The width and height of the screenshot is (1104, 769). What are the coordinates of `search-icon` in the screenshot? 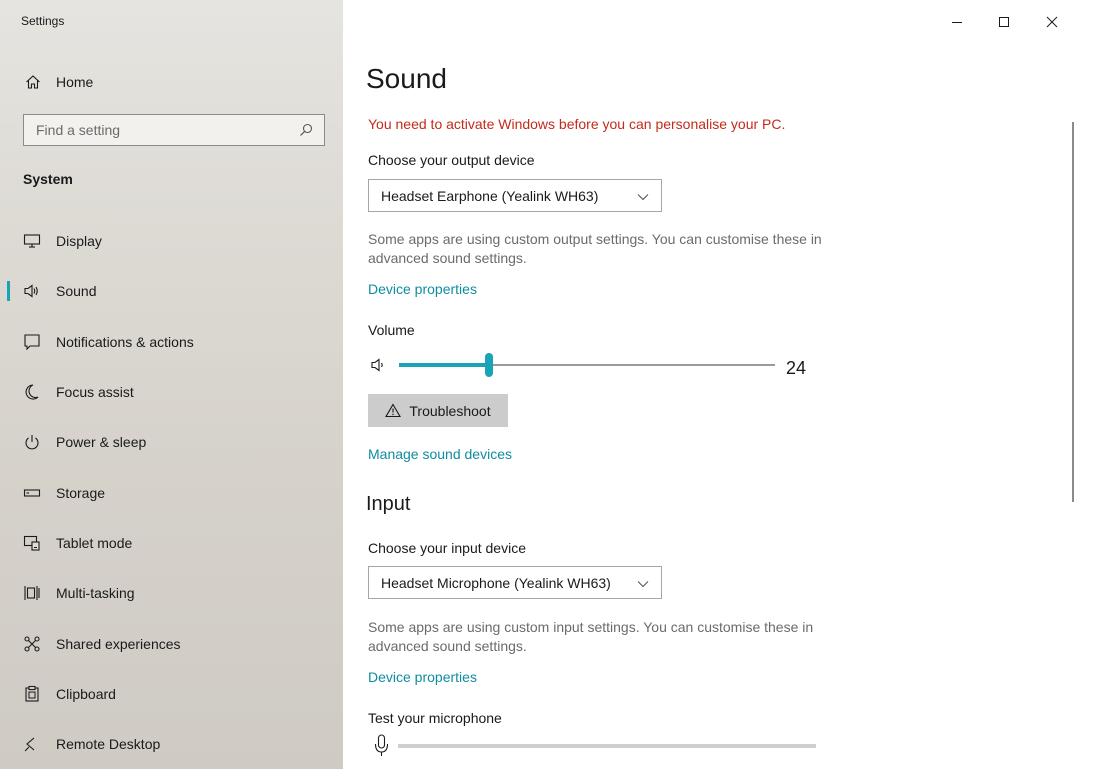 It's located at (306, 130).